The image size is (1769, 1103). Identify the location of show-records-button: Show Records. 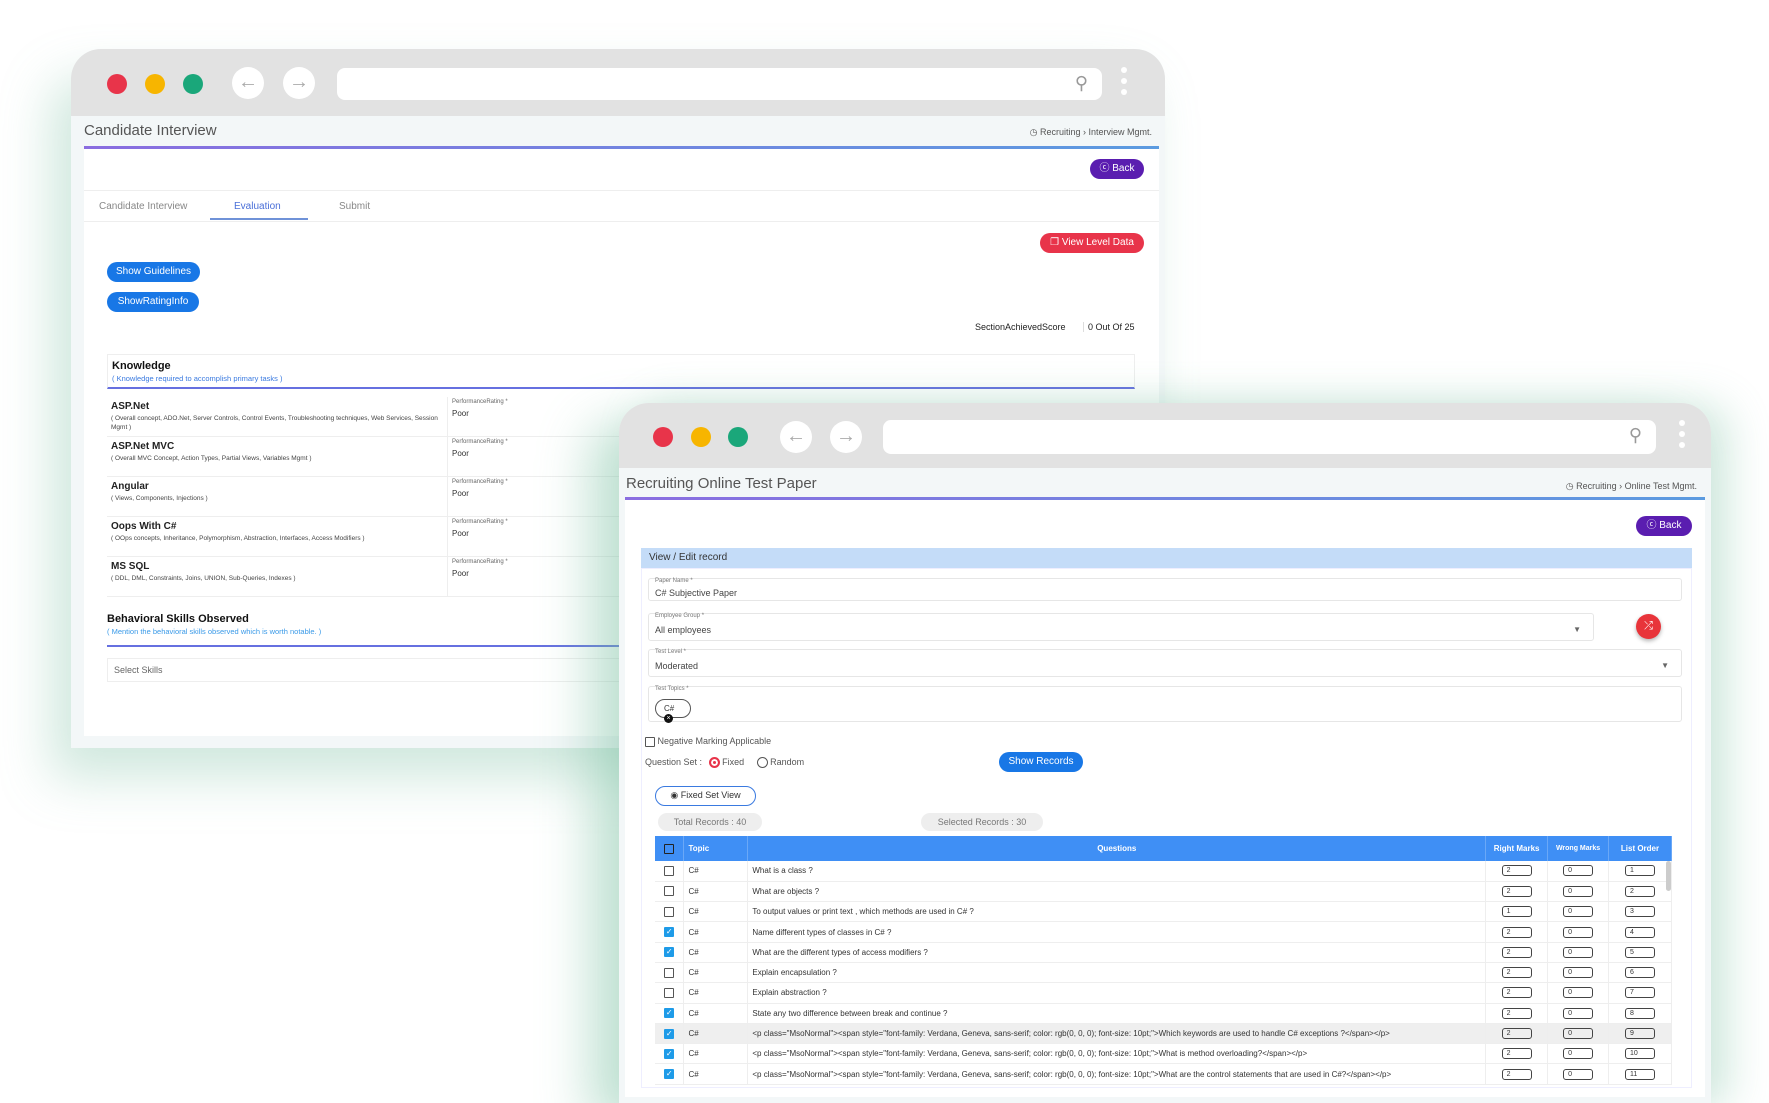
(1041, 762).